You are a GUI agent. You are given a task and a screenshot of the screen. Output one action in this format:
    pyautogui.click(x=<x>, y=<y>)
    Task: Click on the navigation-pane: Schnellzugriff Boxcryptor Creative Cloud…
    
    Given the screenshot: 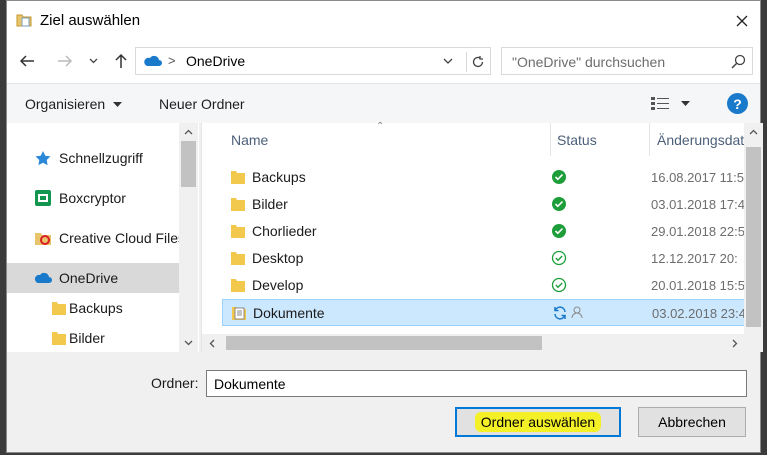 What is the action you would take?
    pyautogui.click(x=103, y=237)
    